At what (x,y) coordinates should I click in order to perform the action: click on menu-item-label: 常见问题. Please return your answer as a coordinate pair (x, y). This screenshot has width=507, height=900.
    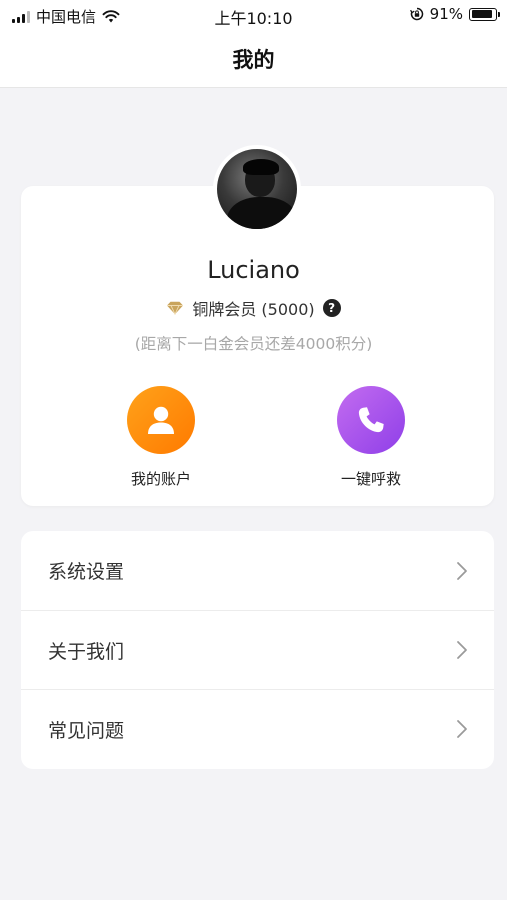
    Looking at the image, I should click on (86, 730).